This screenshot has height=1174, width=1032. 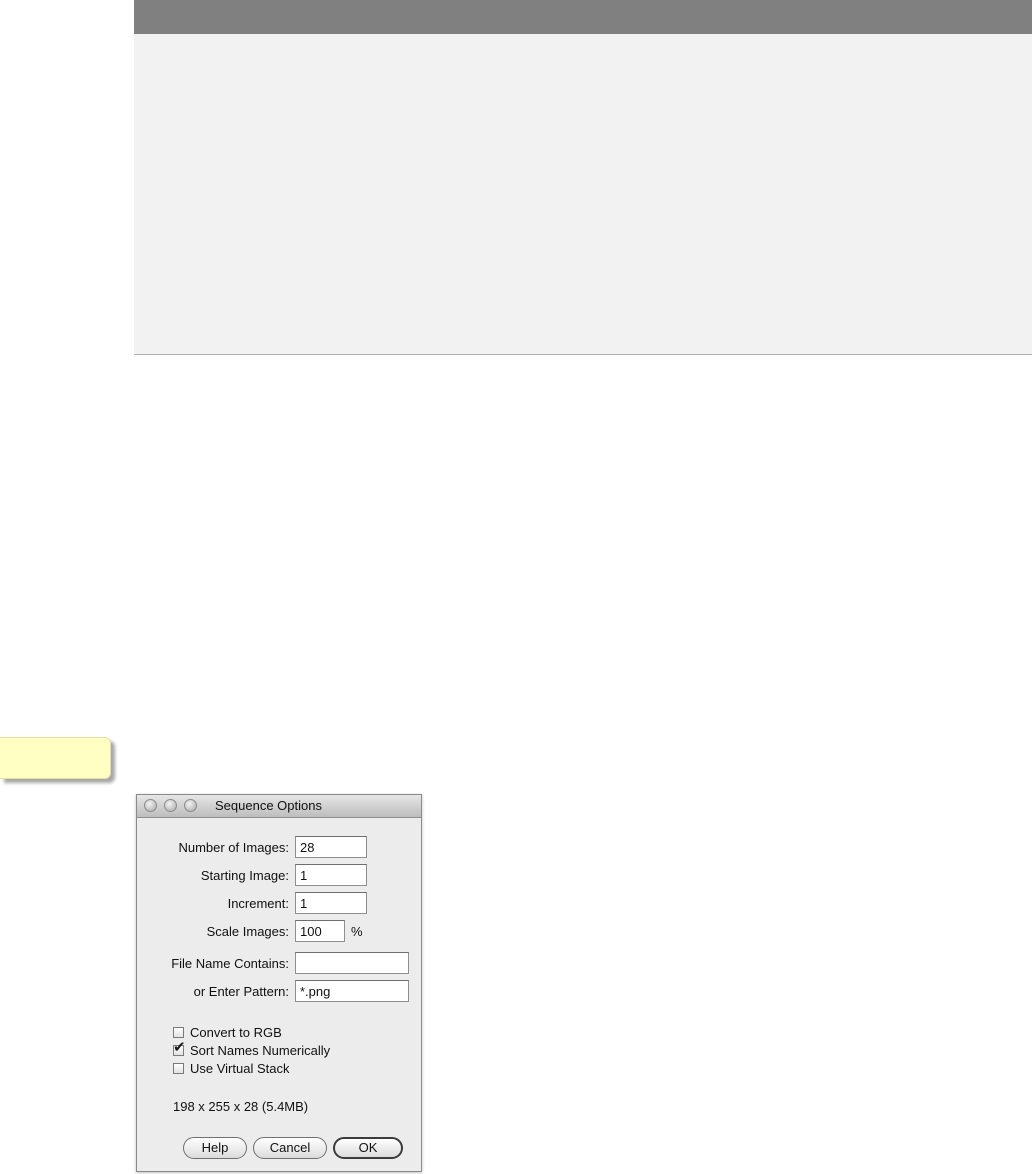 I want to click on enter-pattern-label: or Enter Pattern:, so click(x=241, y=991).